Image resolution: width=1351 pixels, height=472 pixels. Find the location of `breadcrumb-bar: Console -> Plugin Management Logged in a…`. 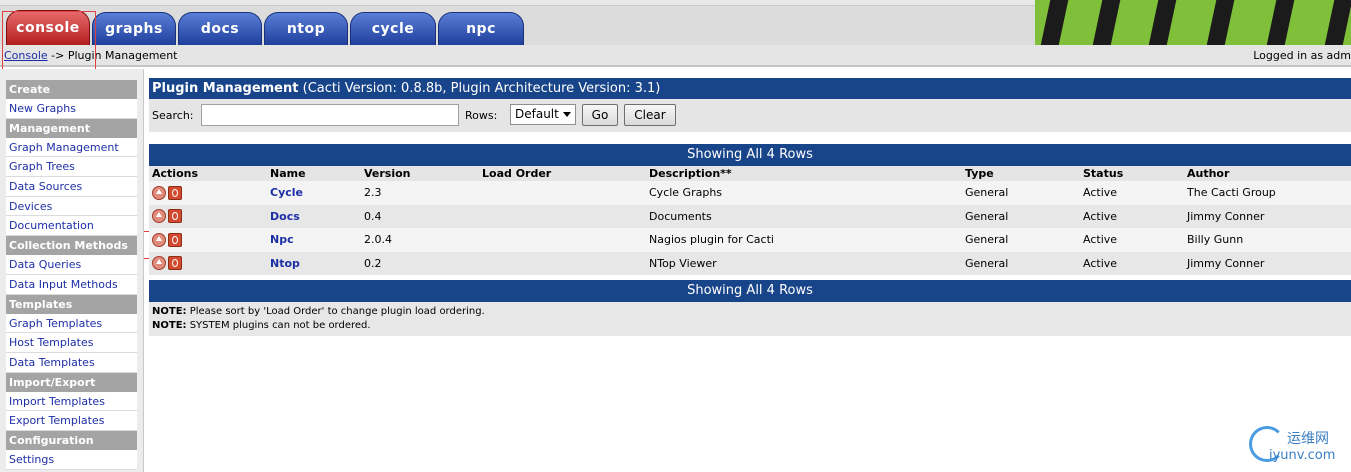

breadcrumb-bar: Console -> Plugin Management Logged in a… is located at coordinates (675, 56).